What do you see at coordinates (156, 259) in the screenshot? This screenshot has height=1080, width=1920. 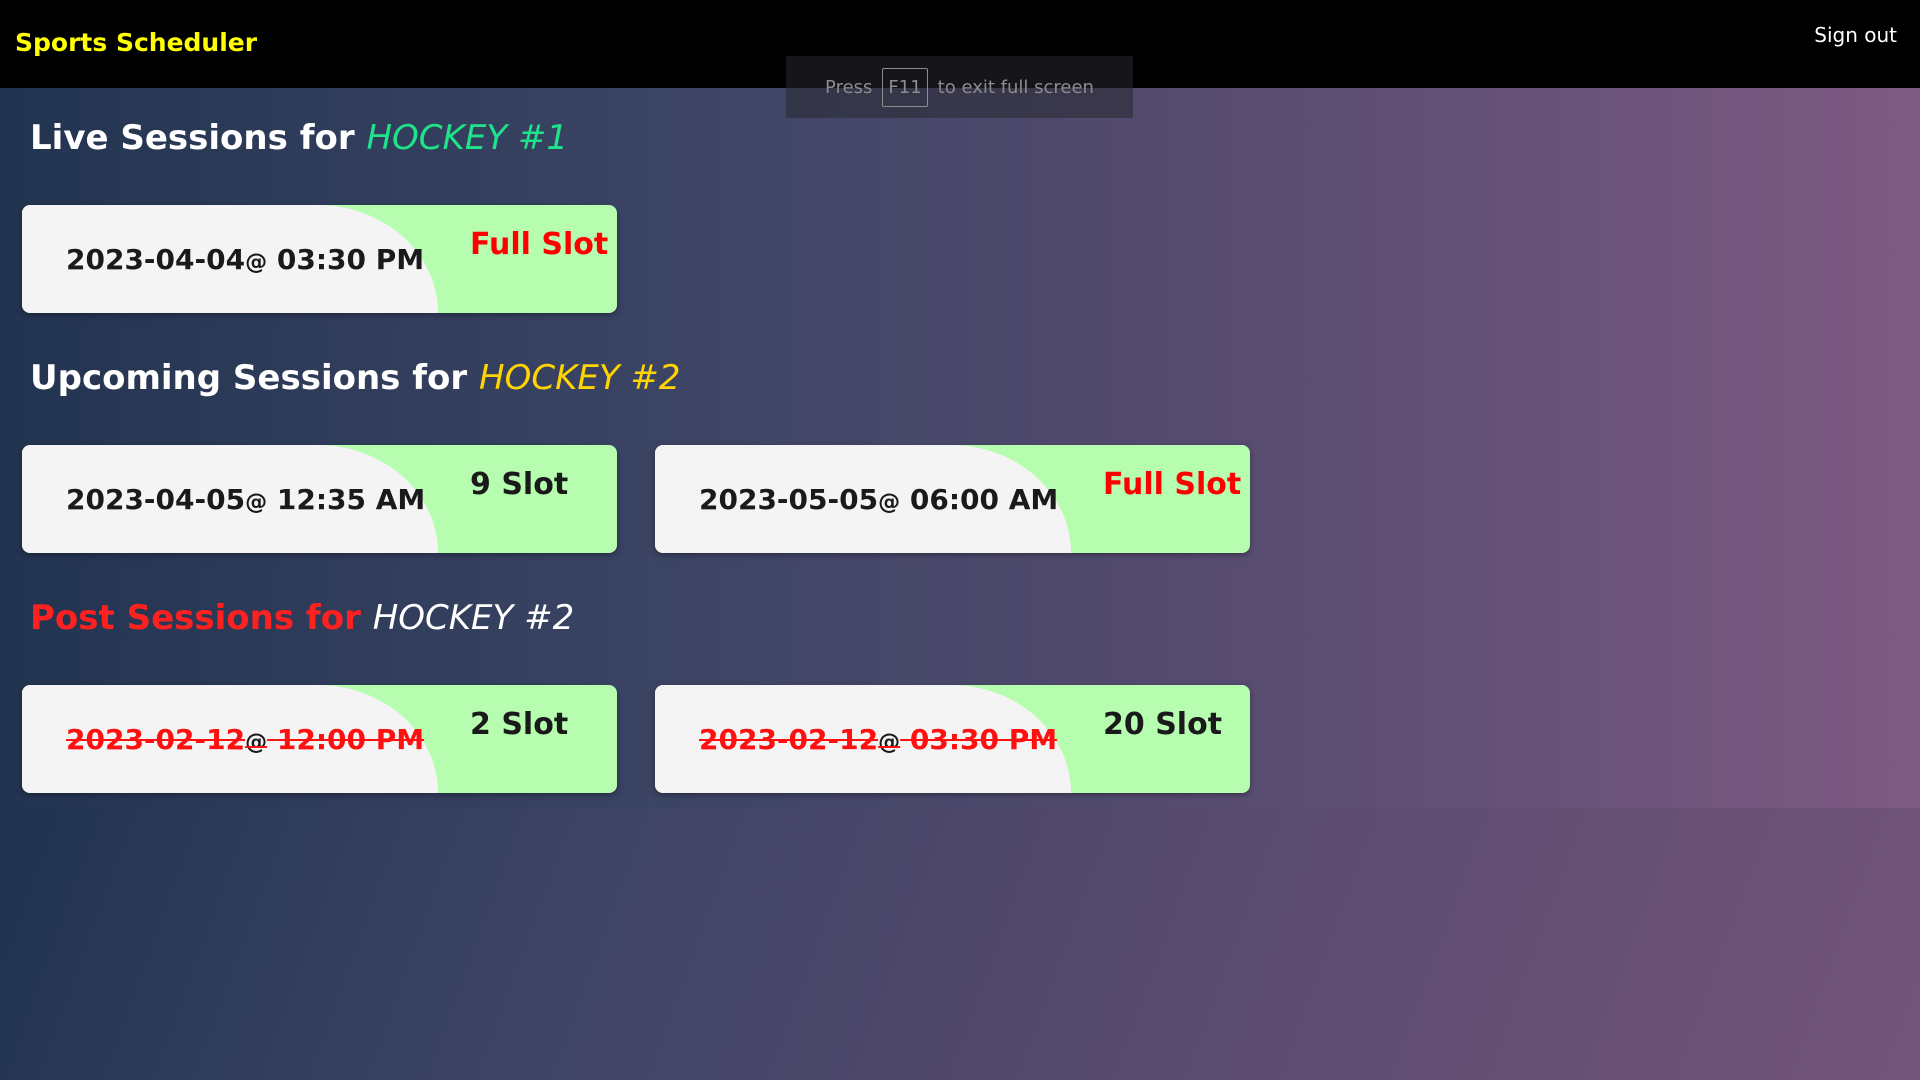 I see `session-date: 2023-04-04` at bounding box center [156, 259].